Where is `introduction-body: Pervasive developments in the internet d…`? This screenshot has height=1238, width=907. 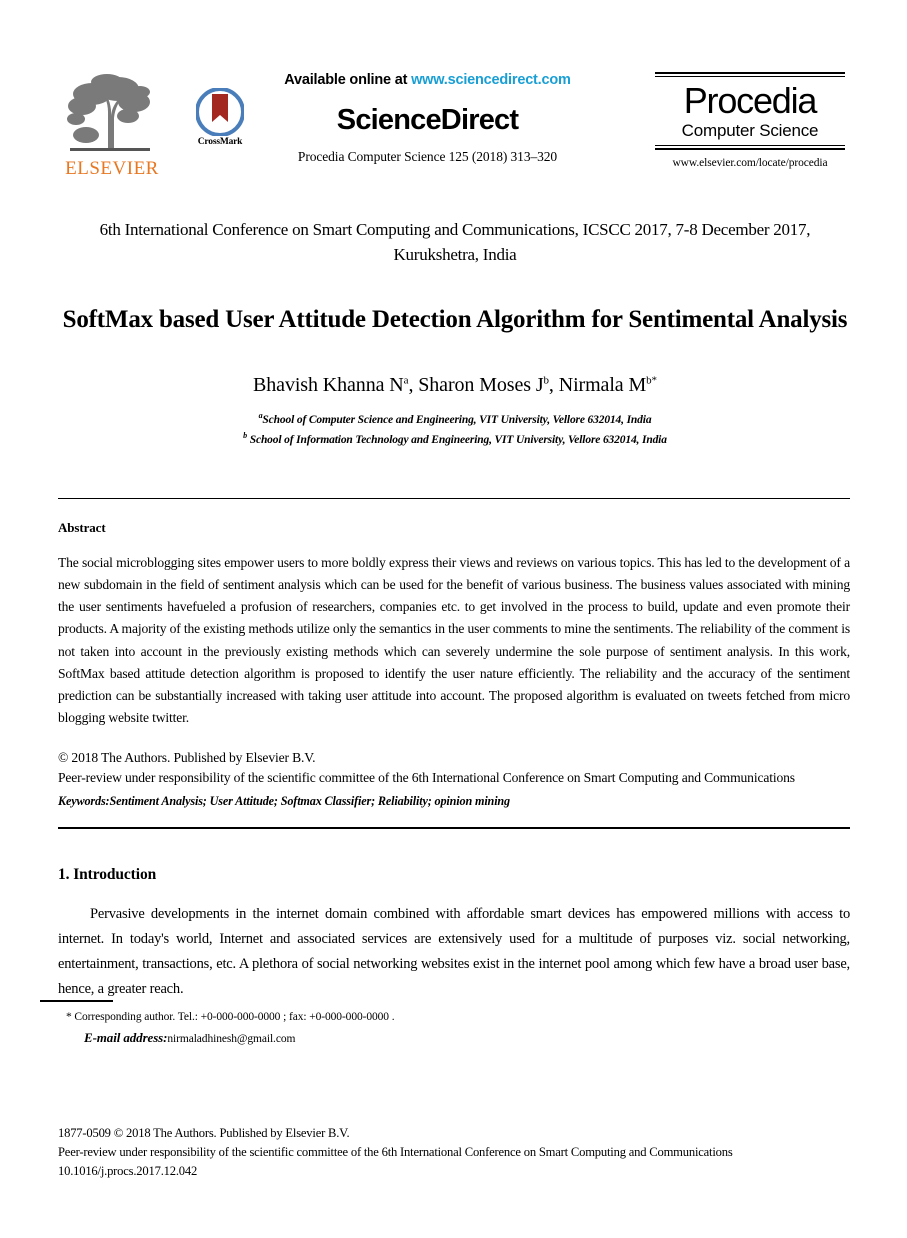
introduction-body: Pervasive developments in the internet d… is located at coordinates (454, 951).